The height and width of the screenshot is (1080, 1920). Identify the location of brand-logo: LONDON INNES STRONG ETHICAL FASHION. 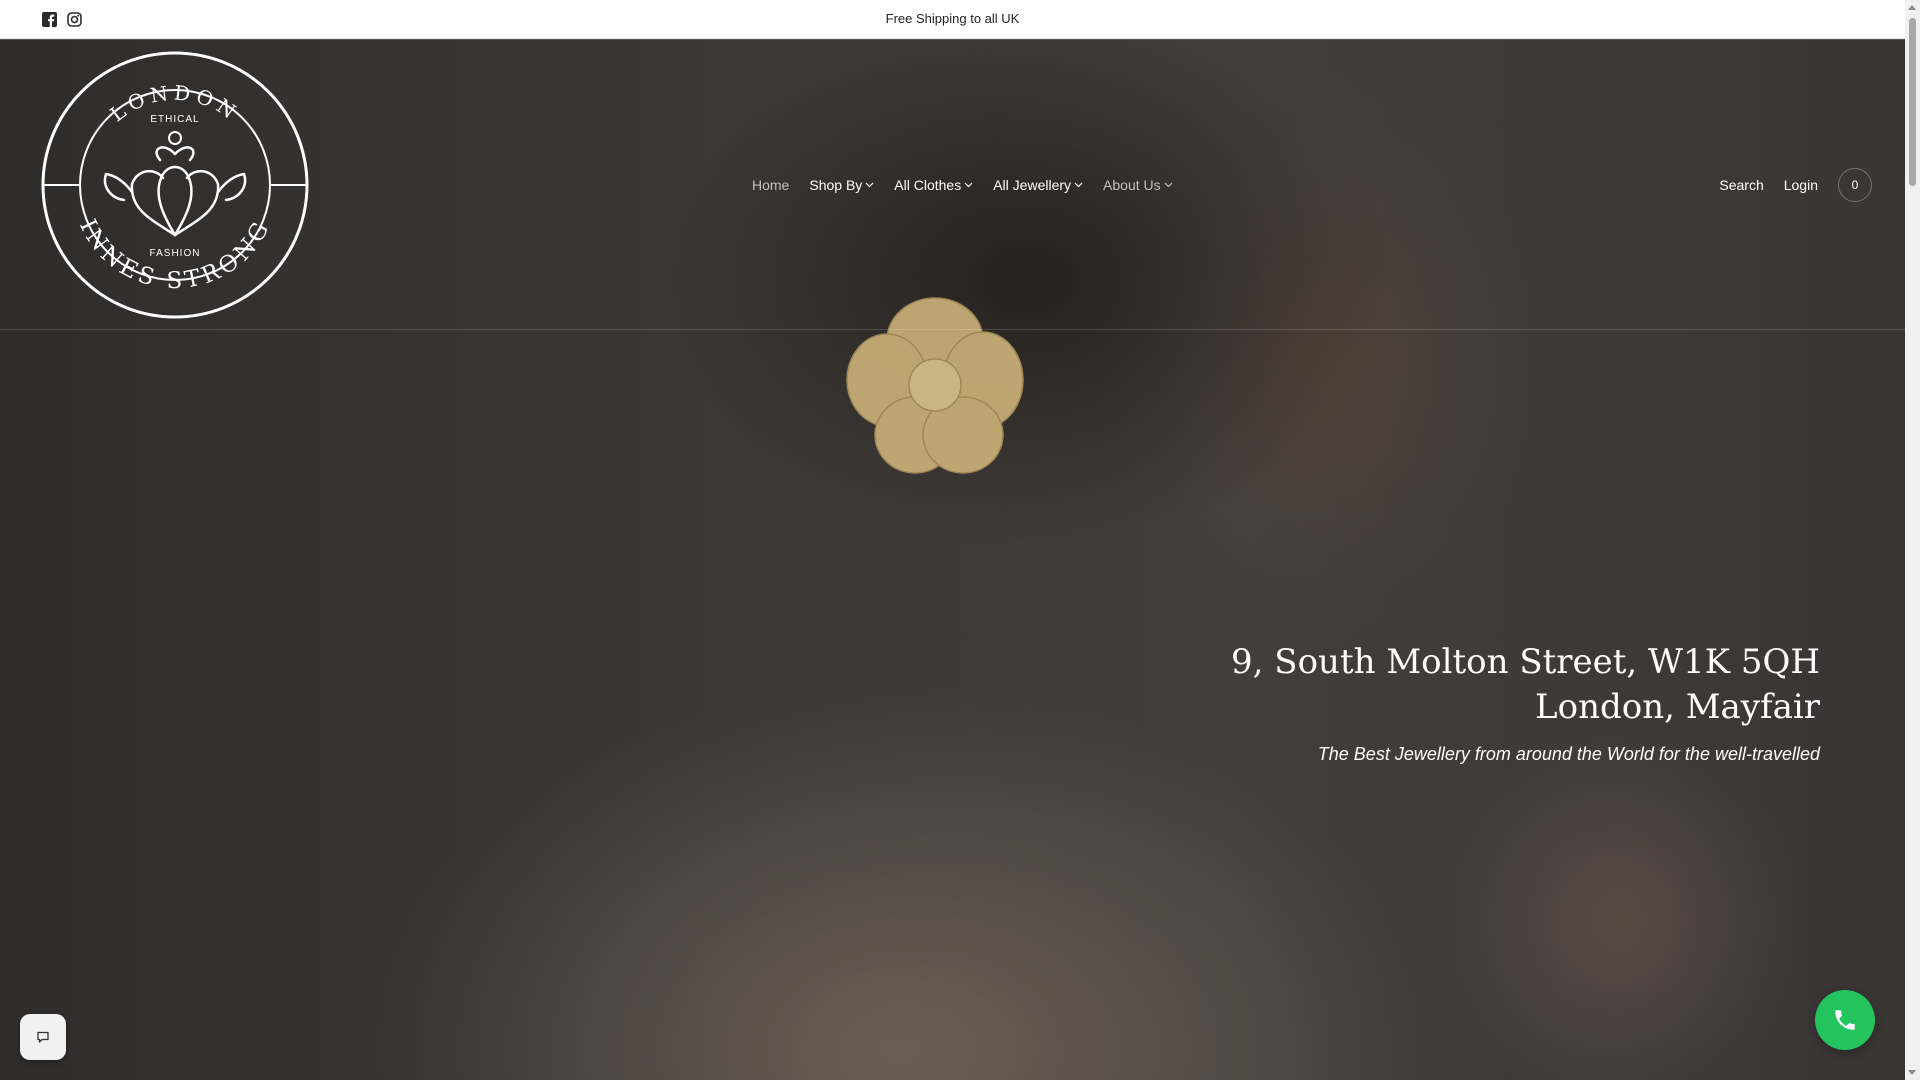
(175, 185).